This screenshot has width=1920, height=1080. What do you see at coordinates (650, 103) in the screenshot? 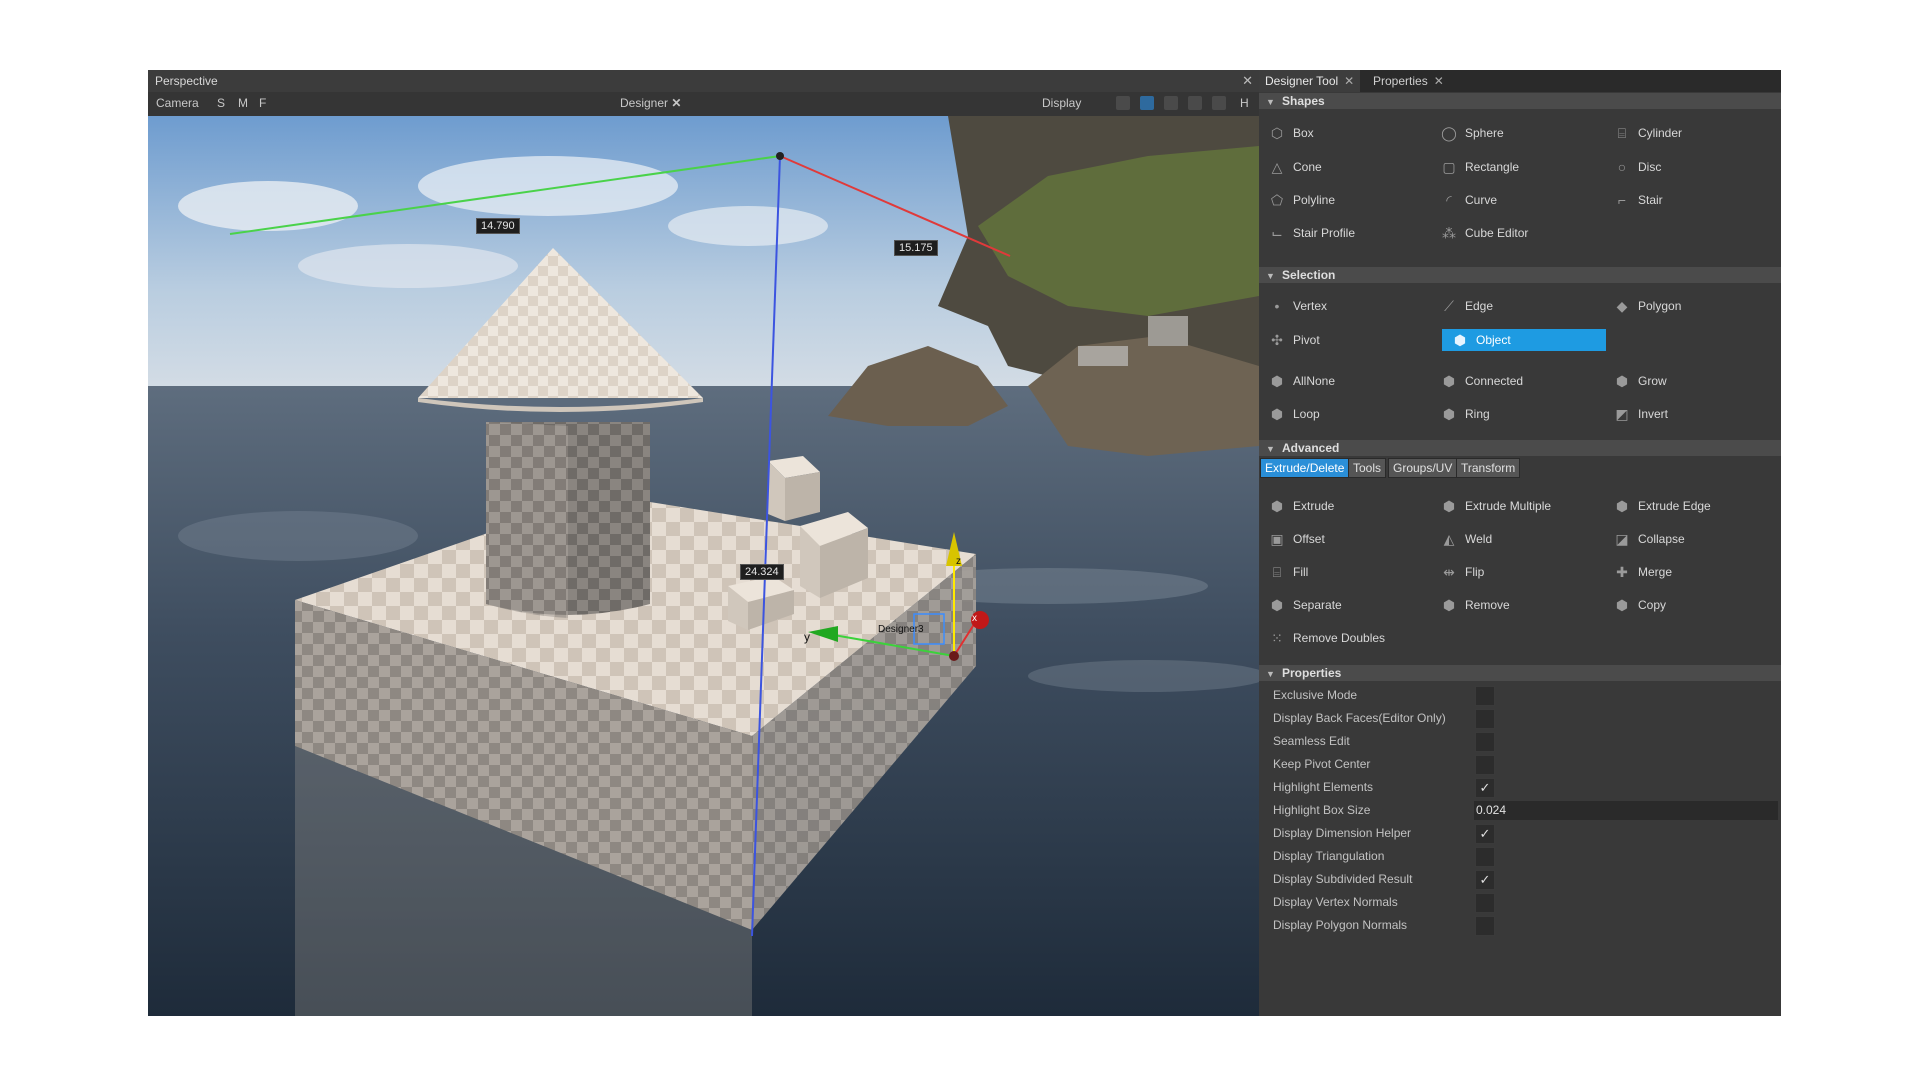
I see `designer-tab: Designer ✕` at bounding box center [650, 103].